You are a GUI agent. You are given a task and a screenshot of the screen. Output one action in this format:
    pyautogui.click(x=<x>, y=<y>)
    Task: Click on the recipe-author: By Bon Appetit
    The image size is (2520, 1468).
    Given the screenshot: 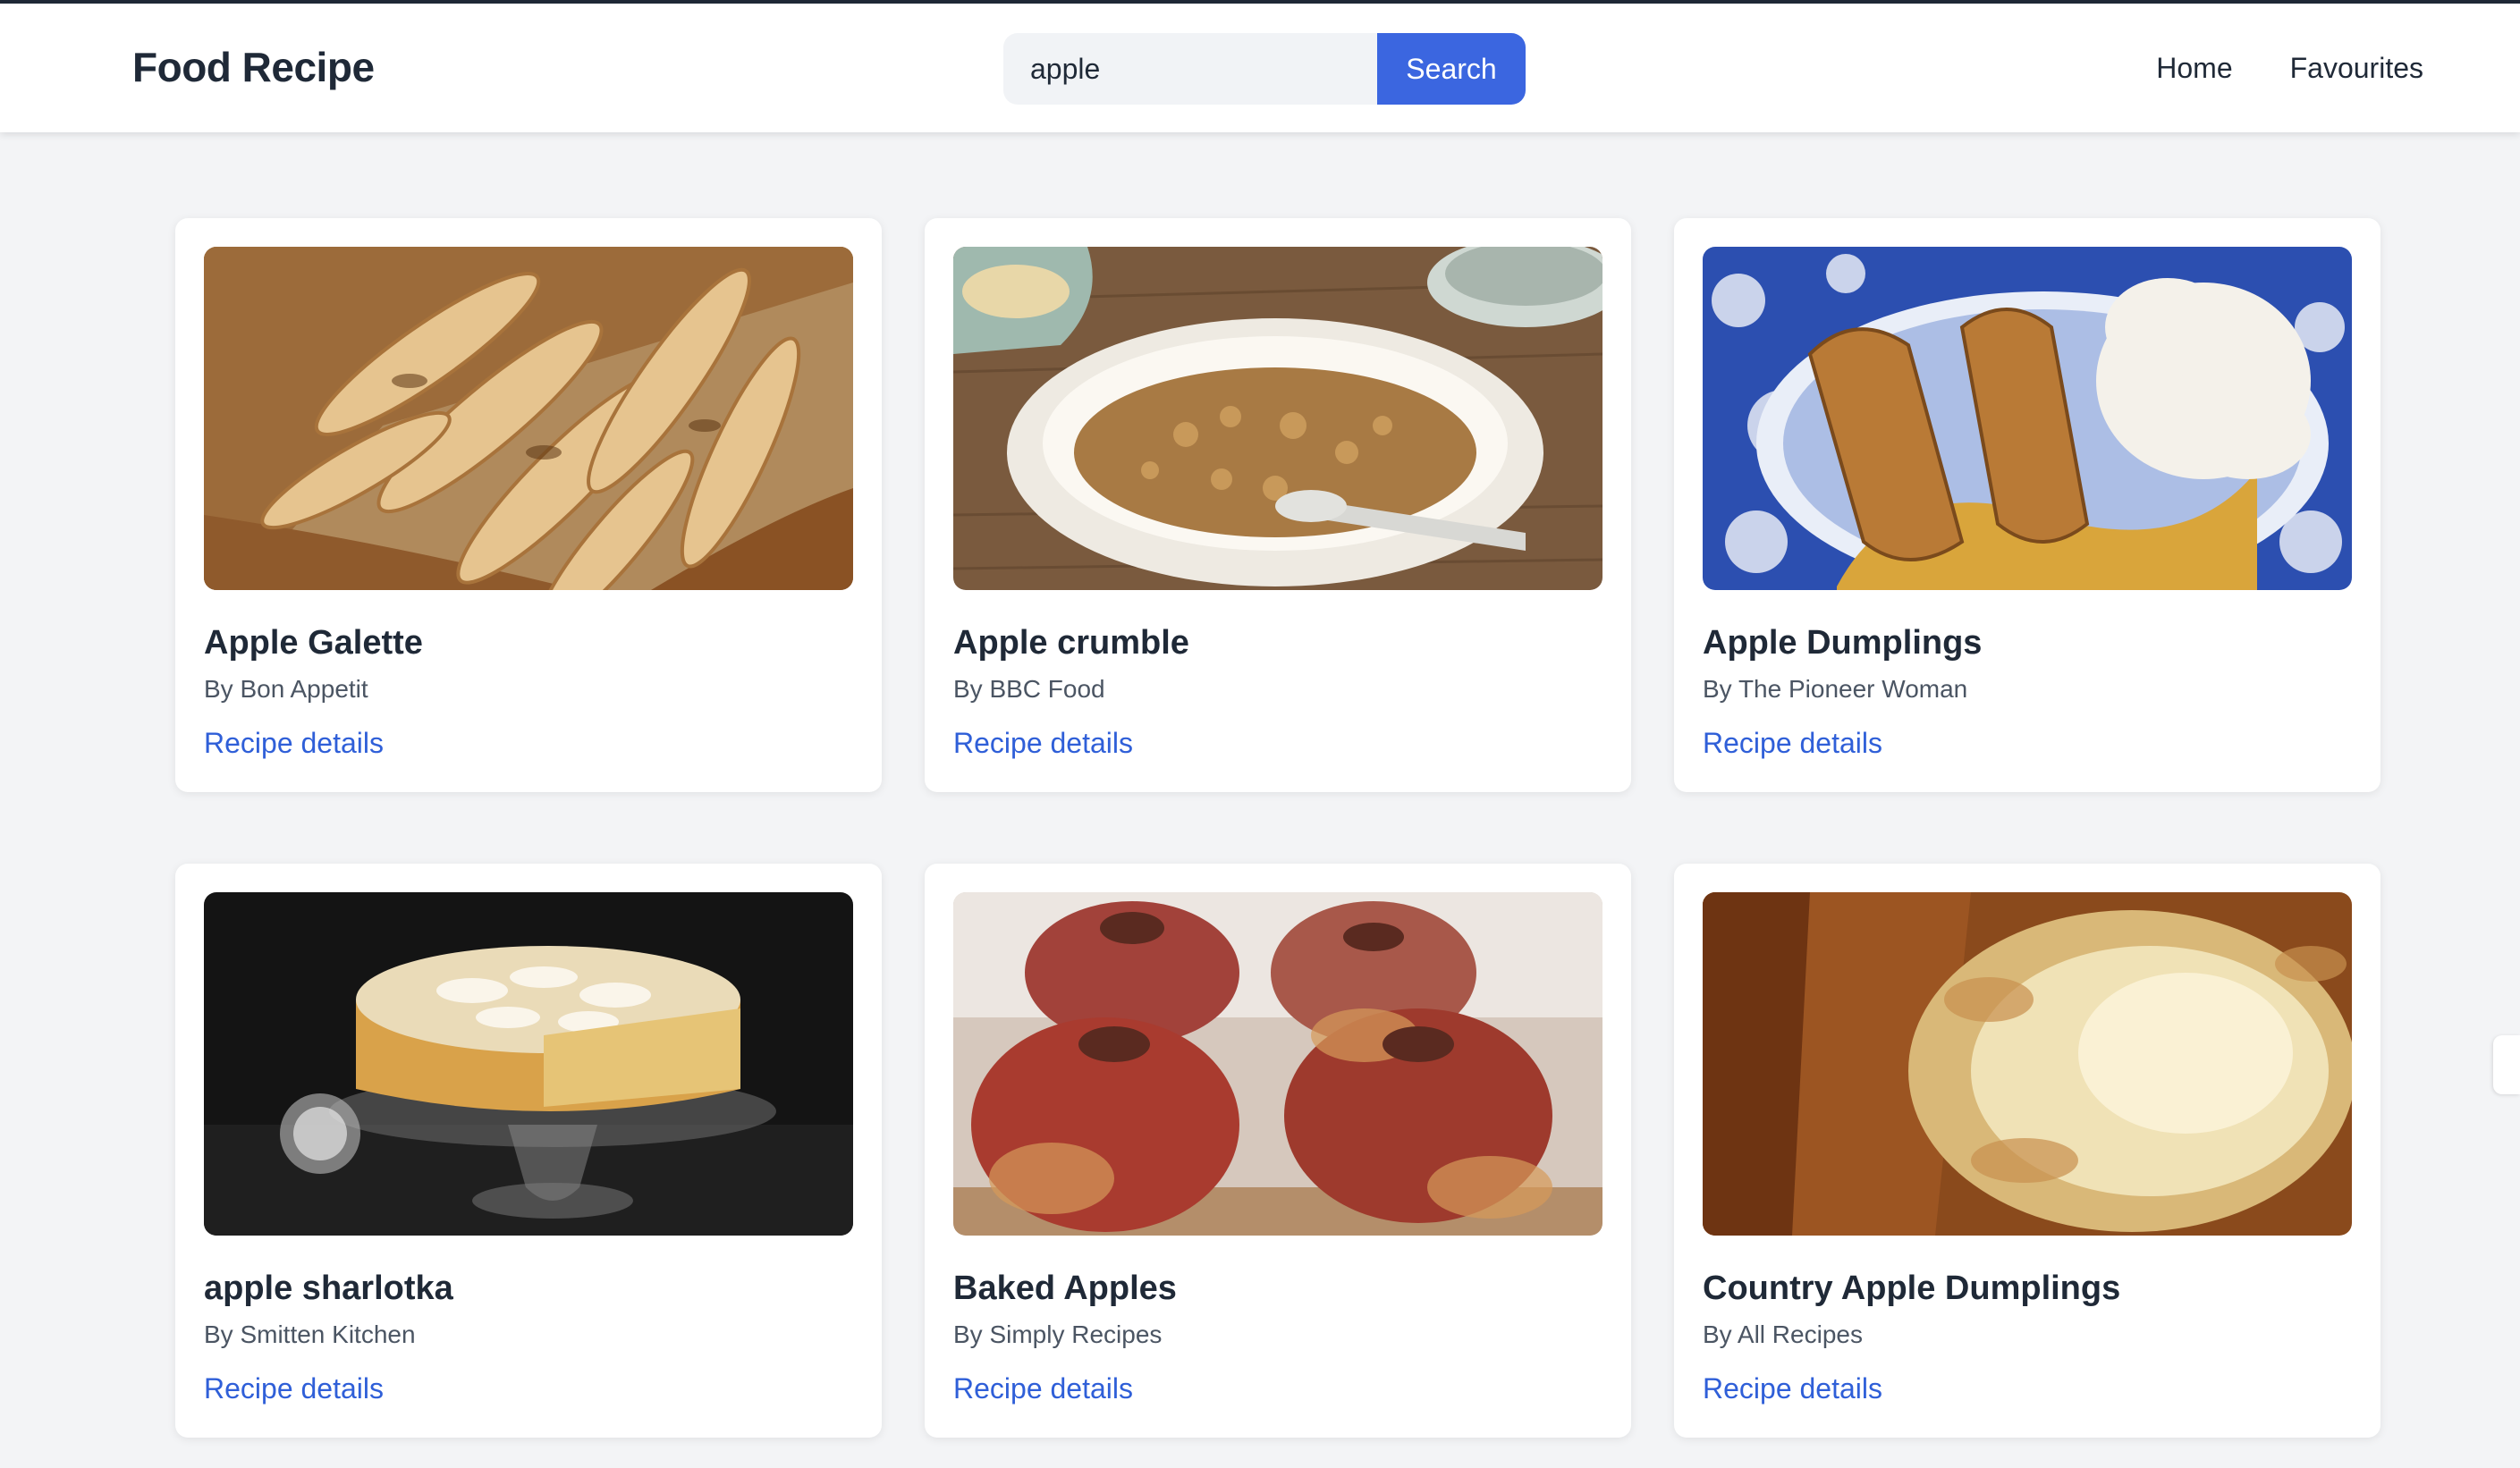 What is the action you would take?
    pyautogui.click(x=286, y=689)
    